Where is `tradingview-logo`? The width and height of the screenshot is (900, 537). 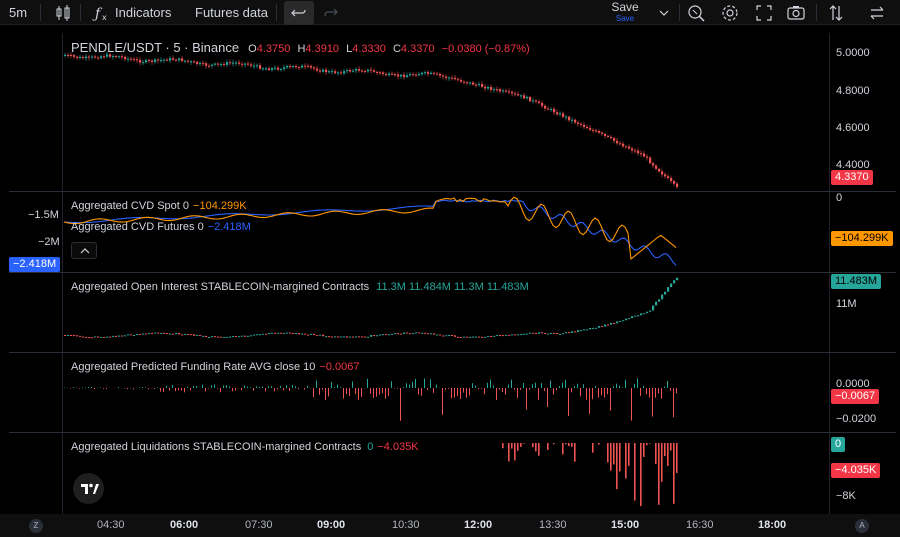
tradingview-logo is located at coordinates (88, 488).